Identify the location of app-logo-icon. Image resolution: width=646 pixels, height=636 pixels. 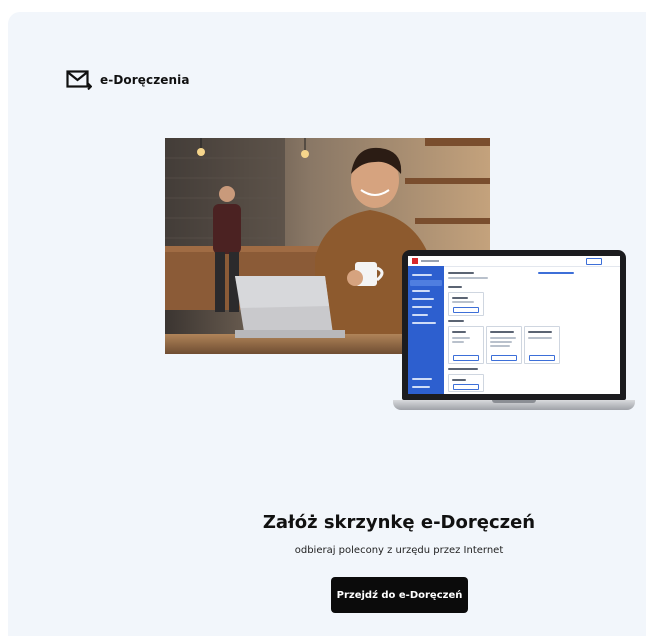
(415, 261).